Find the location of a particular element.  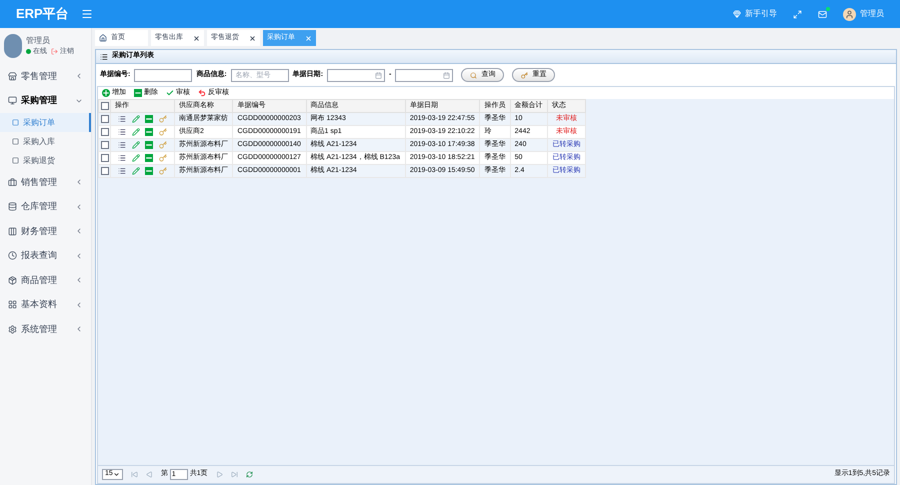

sidebar-group: 财务管理 is located at coordinates (45, 231).